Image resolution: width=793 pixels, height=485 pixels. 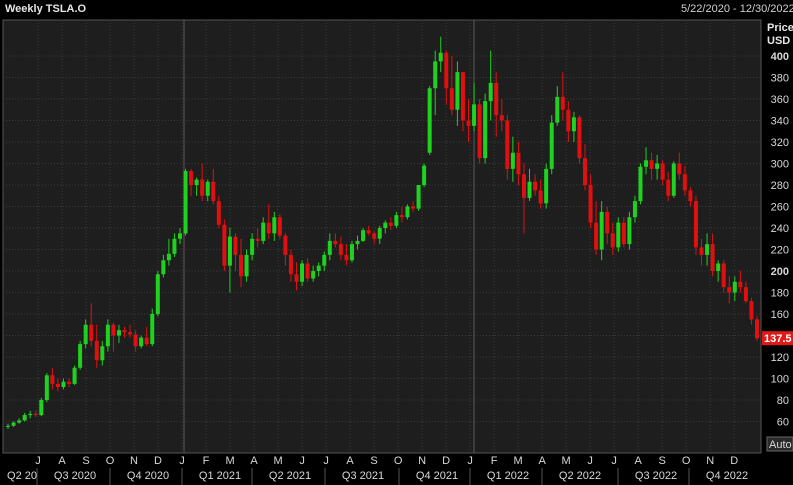 I want to click on x-month-label: M, so click(x=229, y=461).